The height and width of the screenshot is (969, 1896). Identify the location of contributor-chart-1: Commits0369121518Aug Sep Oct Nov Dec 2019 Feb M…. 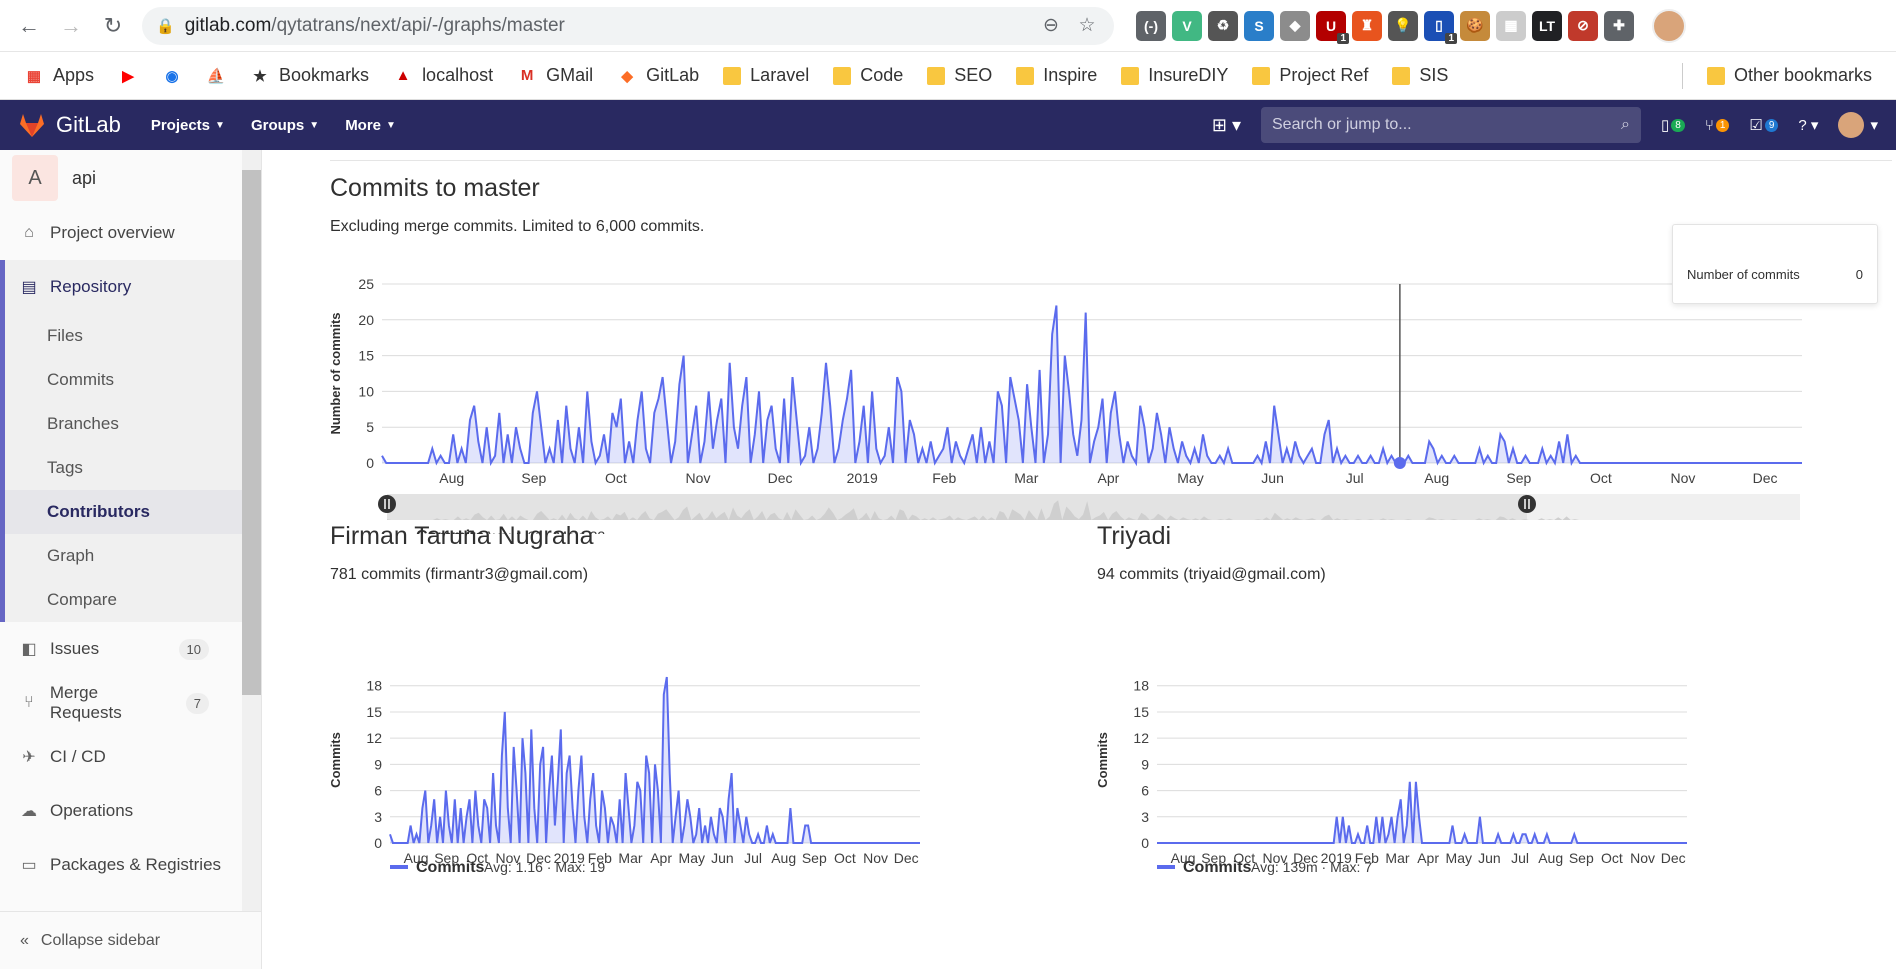
(632, 727).